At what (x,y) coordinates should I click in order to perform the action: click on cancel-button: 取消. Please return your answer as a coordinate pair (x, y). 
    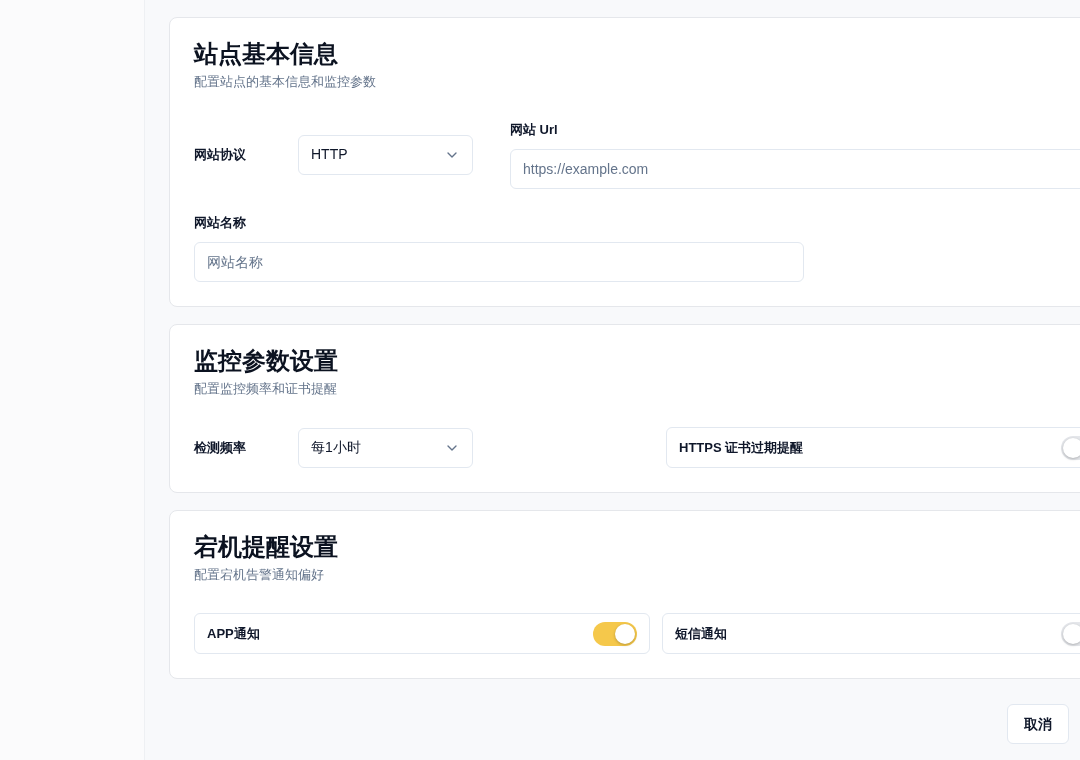
    Looking at the image, I should click on (1038, 724).